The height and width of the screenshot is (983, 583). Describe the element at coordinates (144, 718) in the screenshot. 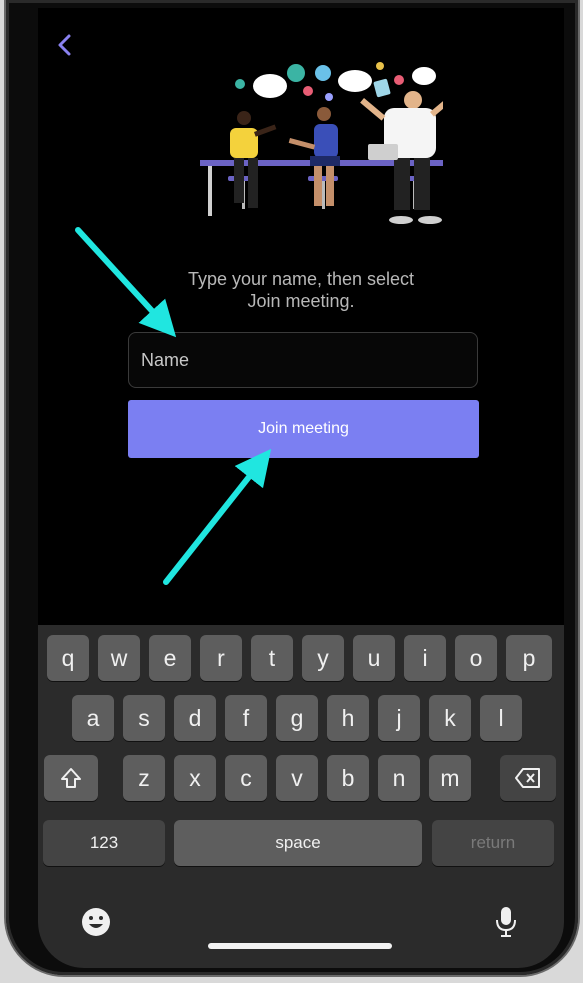

I see `key-s: s` at that location.